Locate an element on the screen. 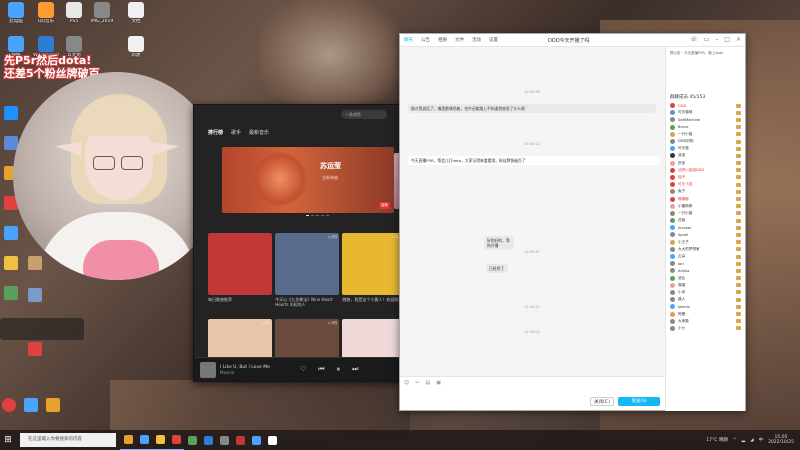 This screenshot has width=800, height=450. member-row: Invoker is located at coordinates (705, 227).